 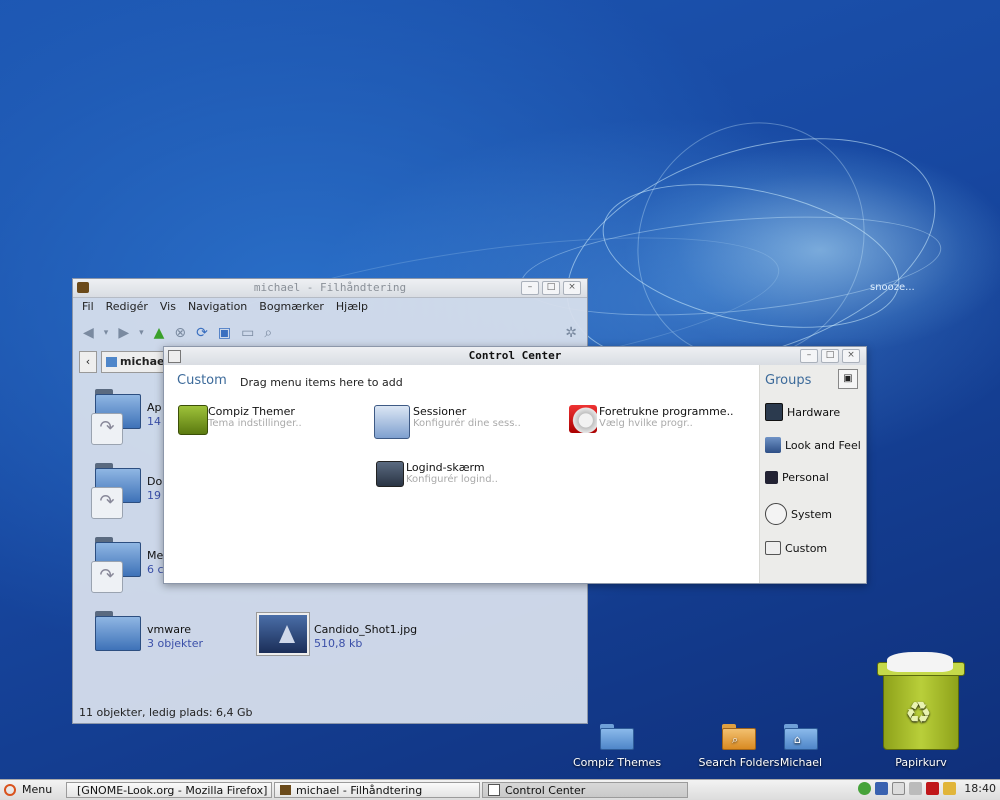 I want to click on group-label: Look and Feel, so click(x=823, y=445).